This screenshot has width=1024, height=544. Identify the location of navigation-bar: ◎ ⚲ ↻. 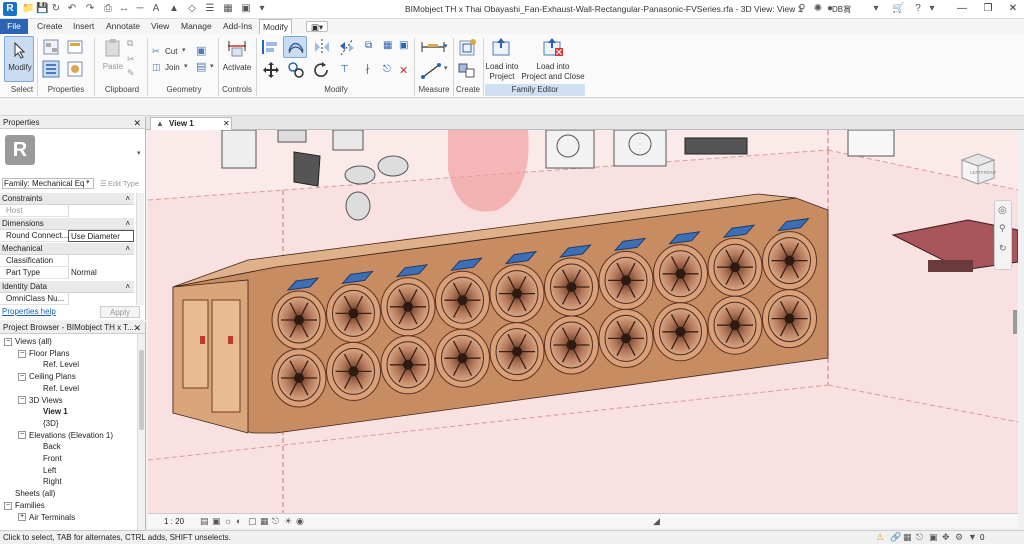
(1003, 235).